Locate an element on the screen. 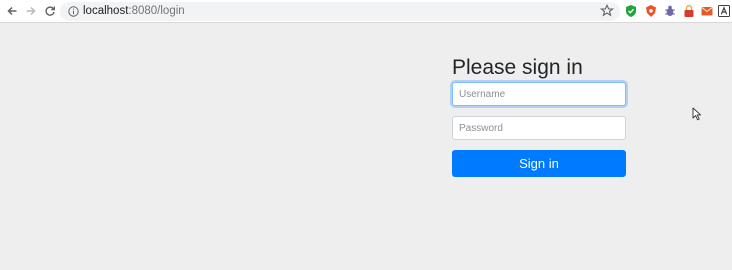 Image resolution: width=732 pixels, height=270 pixels. forward-icon is located at coordinates (31, 11).